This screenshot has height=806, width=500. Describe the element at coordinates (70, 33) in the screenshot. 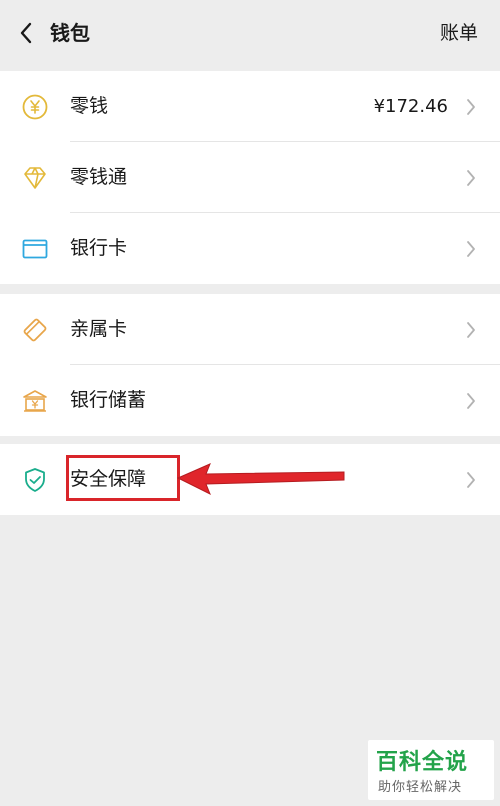

I see `page-title: 钱包` at that location.